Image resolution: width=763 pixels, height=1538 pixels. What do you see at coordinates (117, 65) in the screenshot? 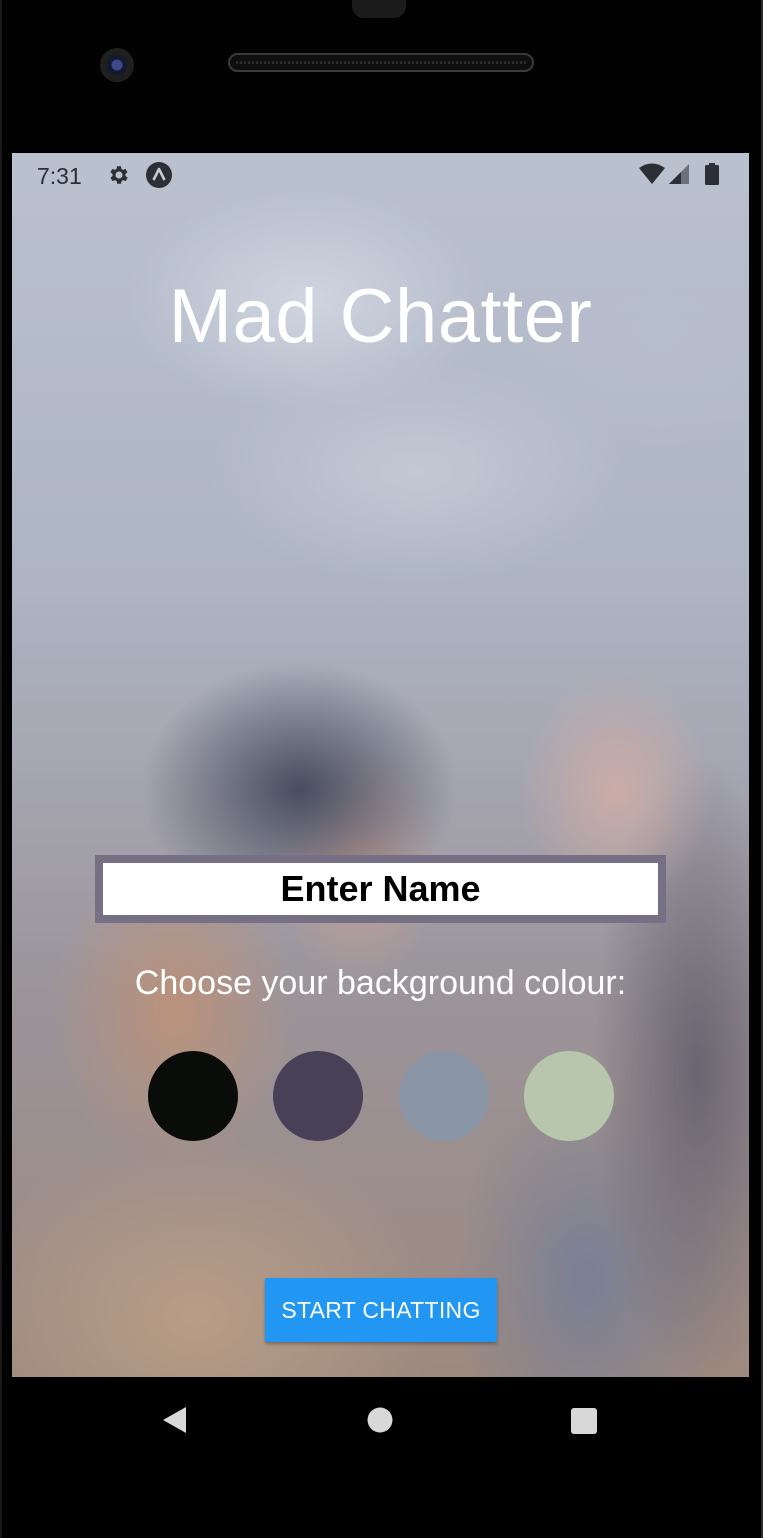
I see `front-camera` at bounding box center [117, 65].